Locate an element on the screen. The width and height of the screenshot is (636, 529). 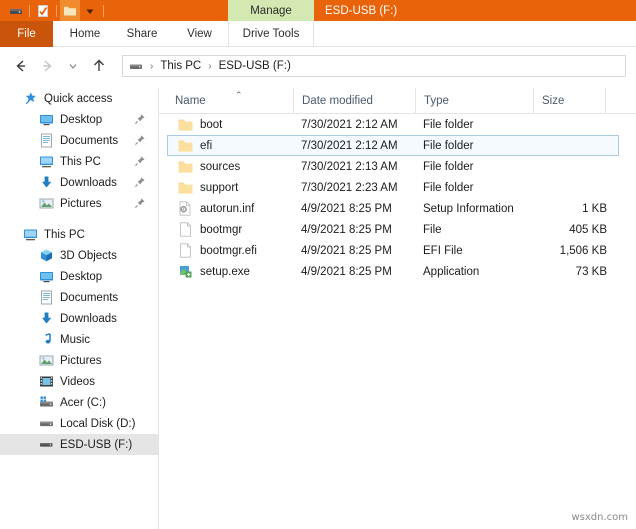
column-header-size: Size is located at coordinates (569, 101).